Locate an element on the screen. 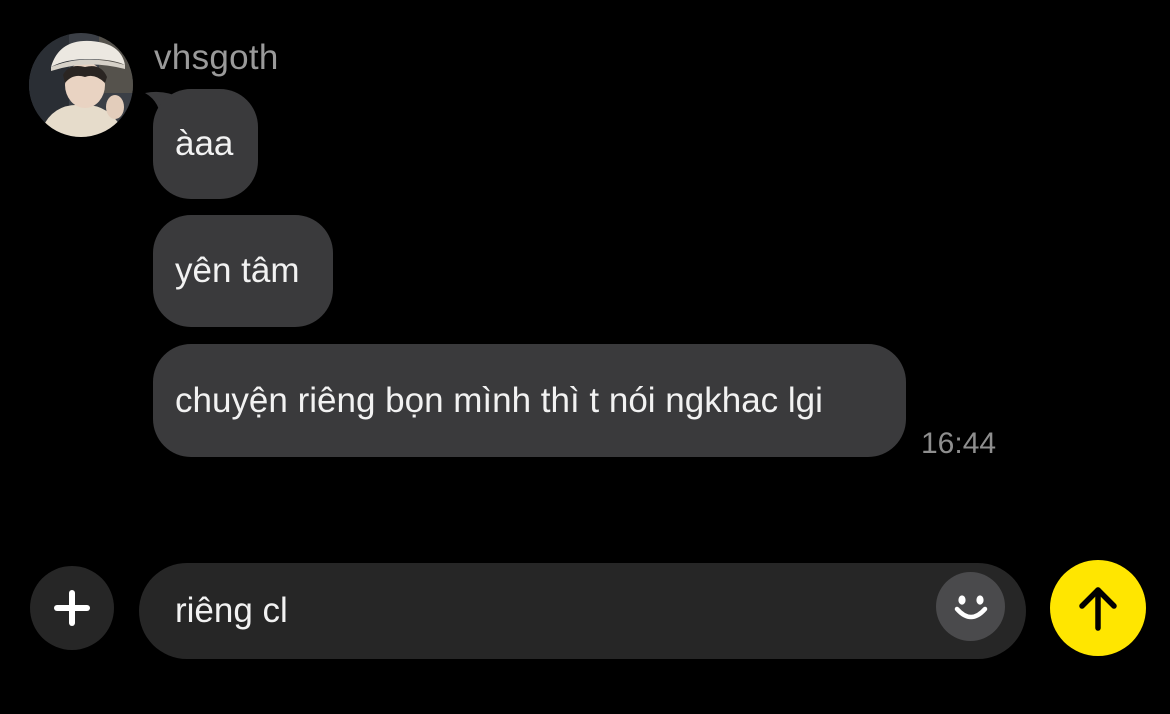 This screenshot has width=1170, height=714. sender-avatar is located at coordinates (81, 85).